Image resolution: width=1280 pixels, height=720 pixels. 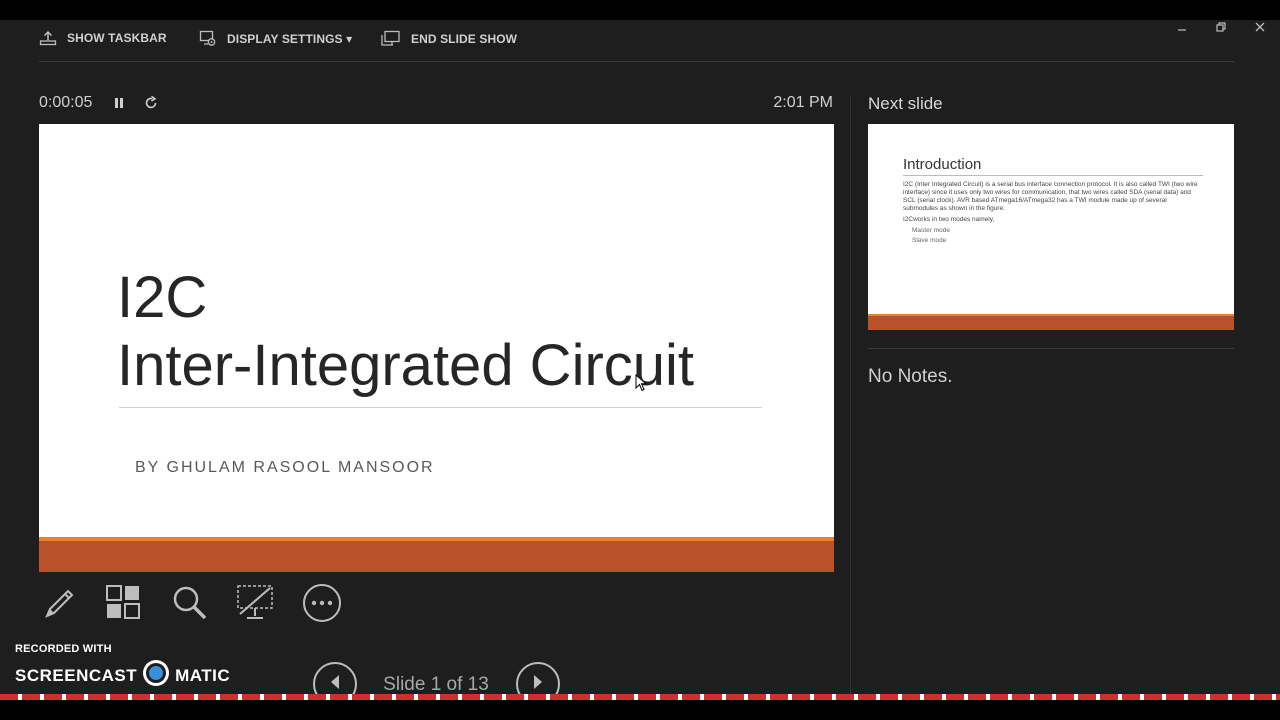 What do you see at coordinates (162, 297) in the screenshot?
I see `slide-title-line1: I2C` at bounding box center [162, 297].